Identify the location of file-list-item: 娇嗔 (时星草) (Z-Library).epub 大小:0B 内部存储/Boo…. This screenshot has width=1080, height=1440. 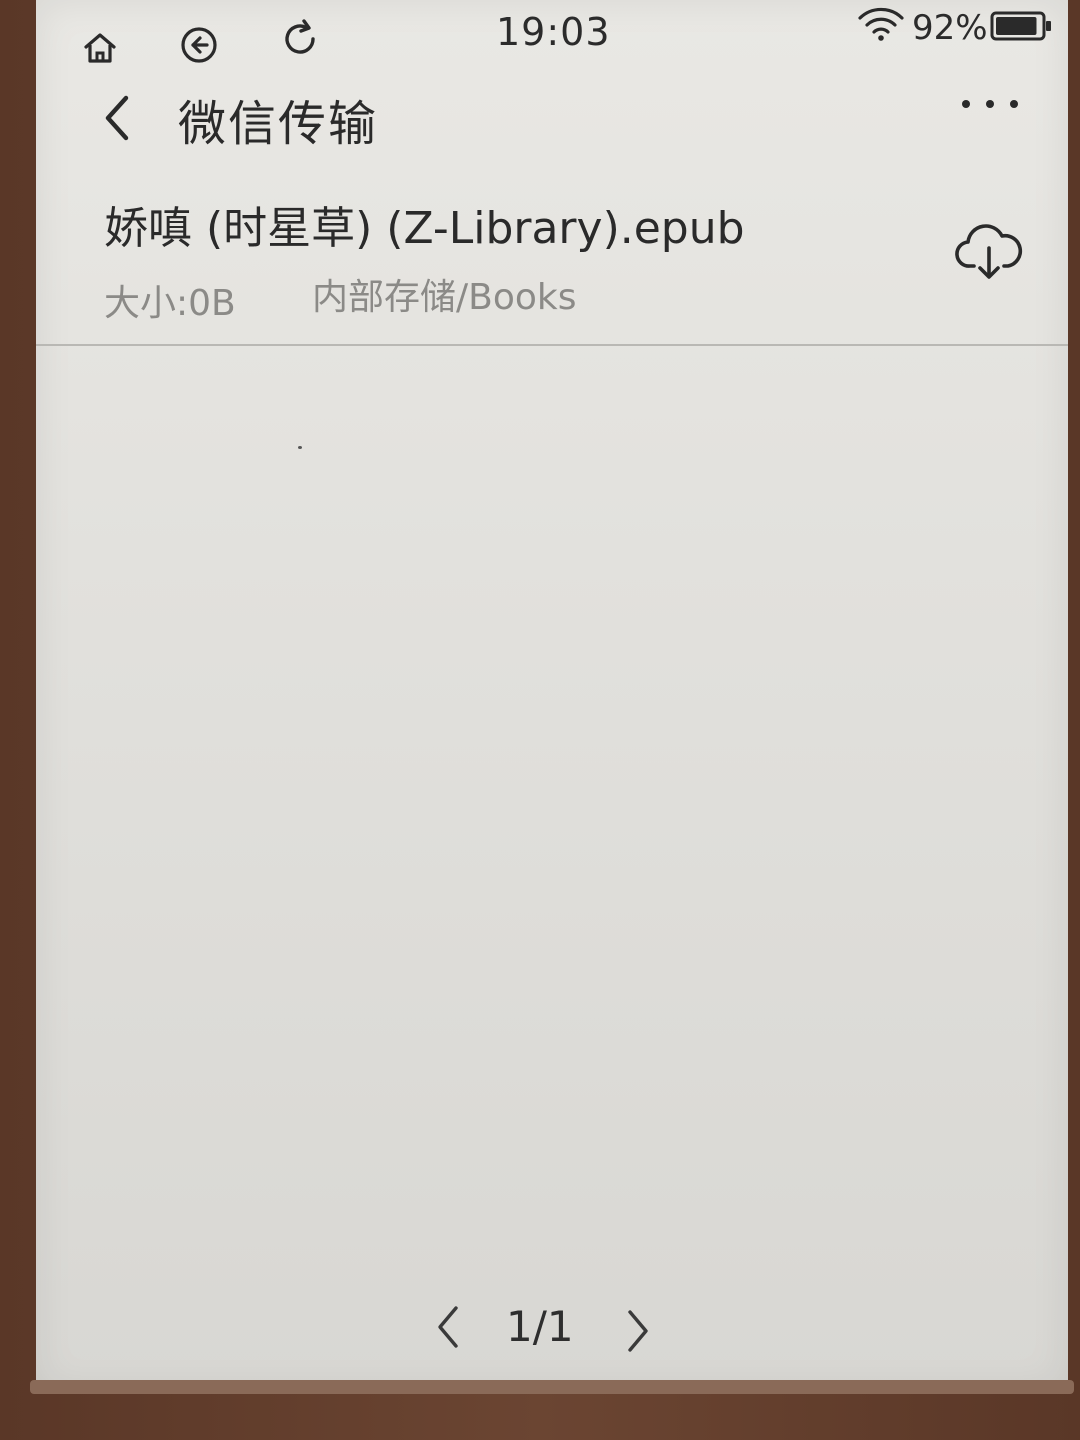
(552, 261).